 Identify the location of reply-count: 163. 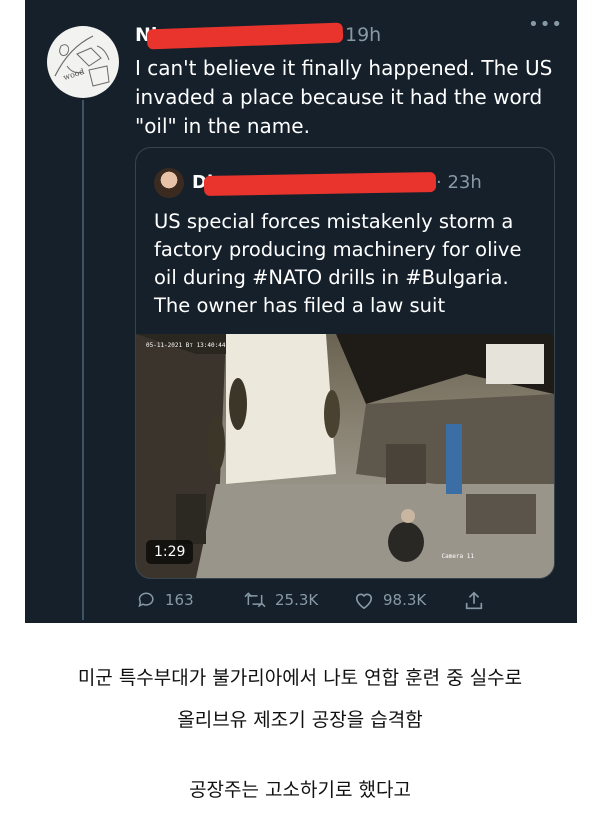
(179, 600).